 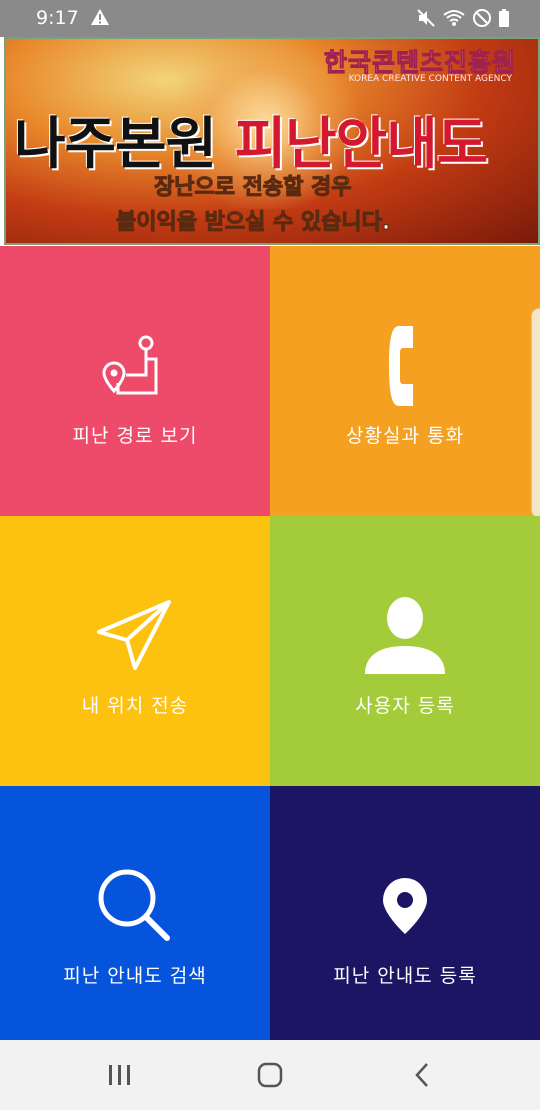 I want to click on recent-apps-button, so click(x=120, y=1075).